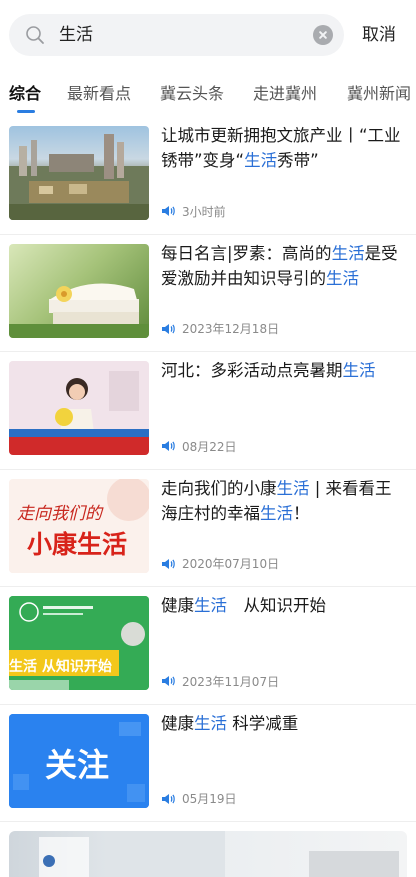  What do you see at coordinates (209, 799) in the screenshot?
I see `news-time: 05月19日` at bounding box center [209, 799].